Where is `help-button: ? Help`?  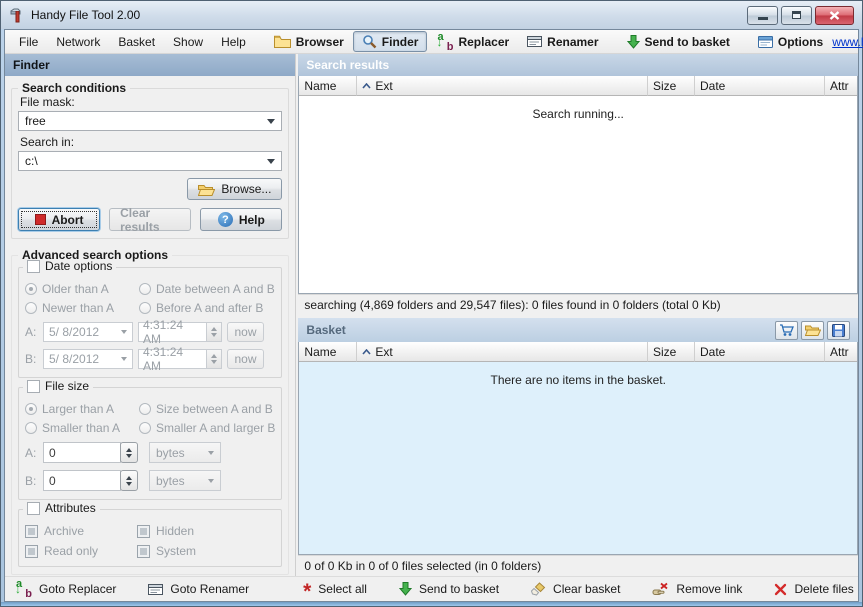
help-button: ? Help is located at coordinates (241, 219).